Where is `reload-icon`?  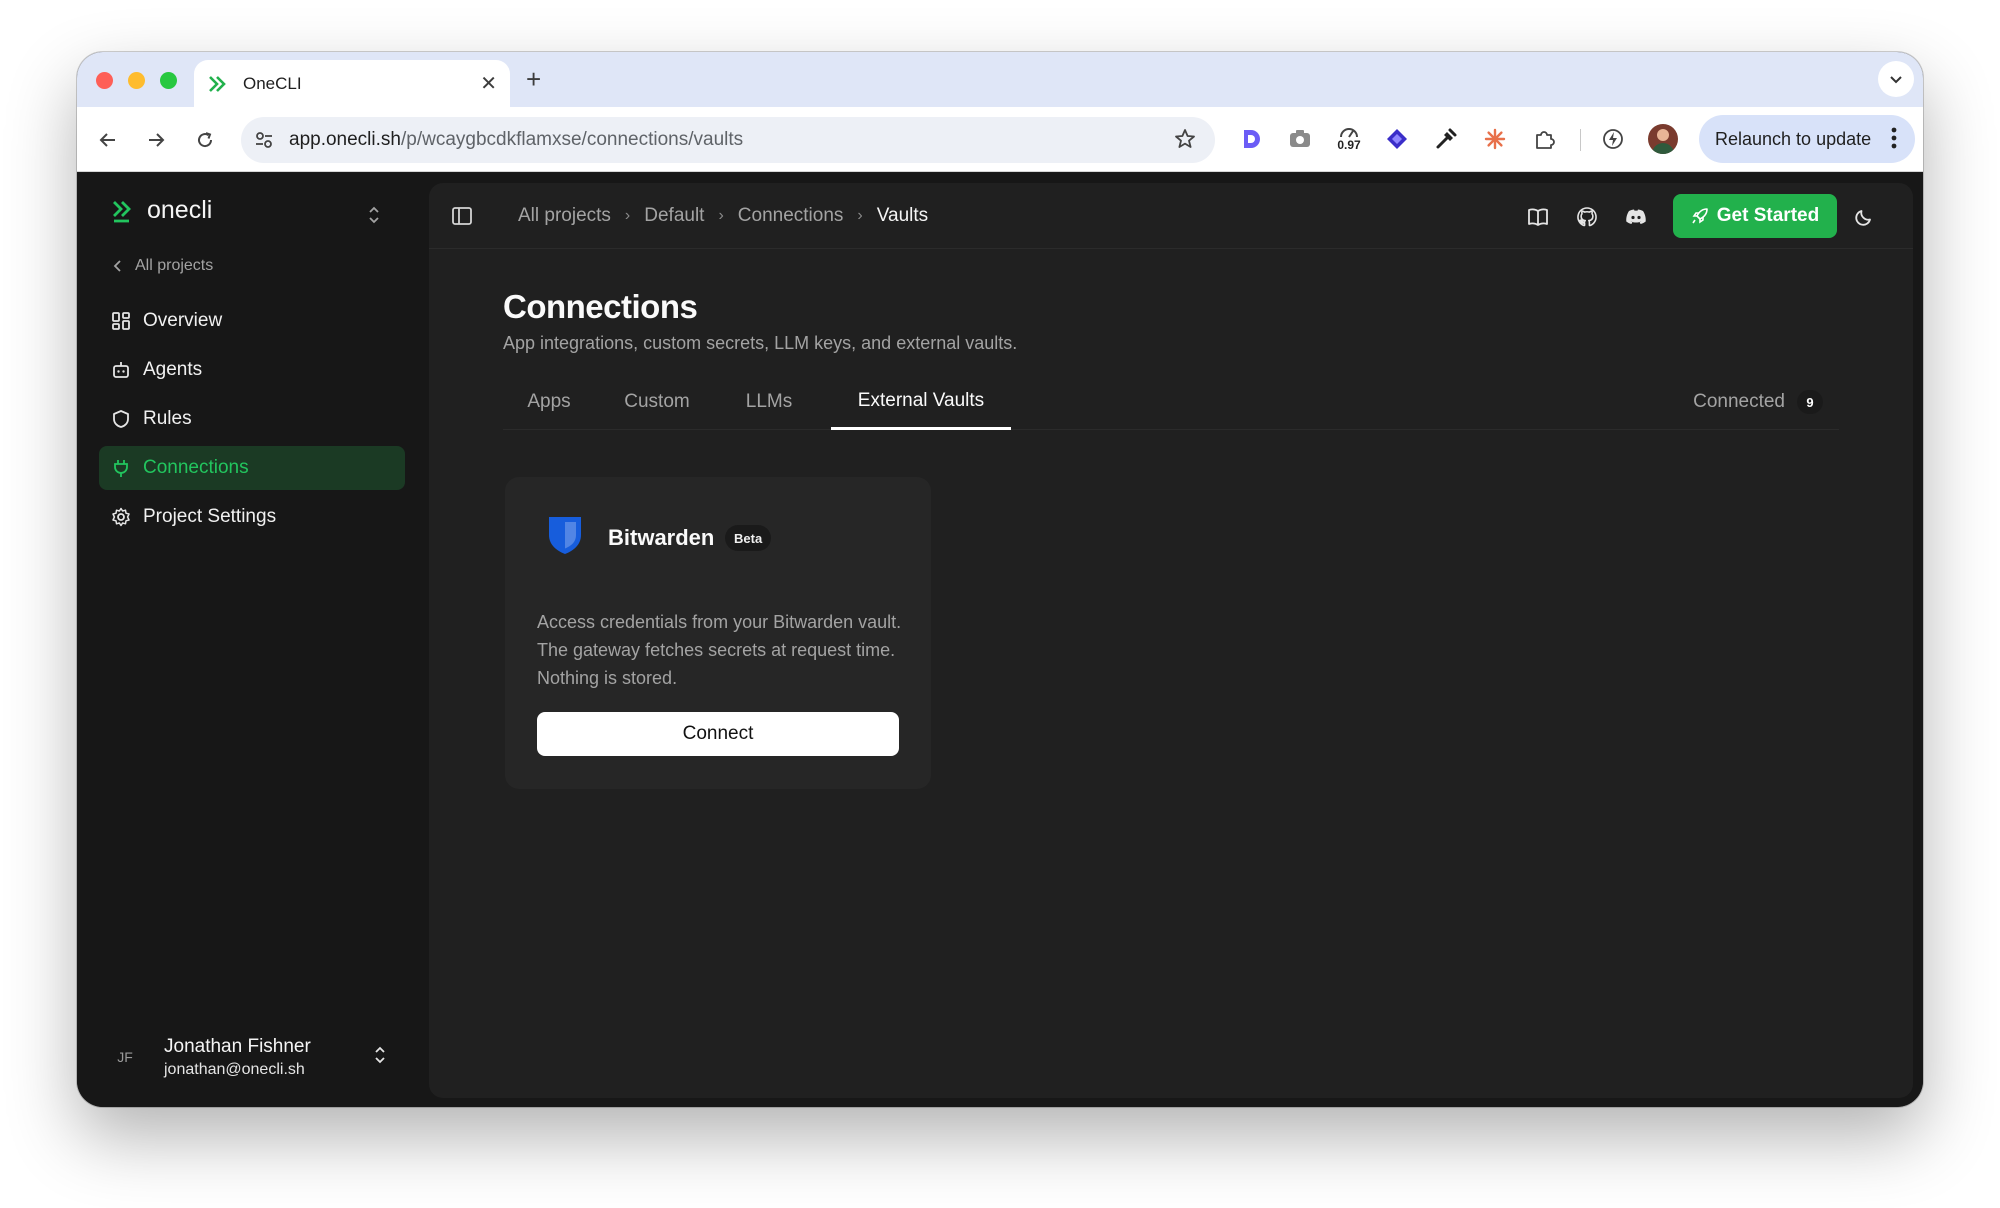 reload-icon is located at coordinates (205, 140).